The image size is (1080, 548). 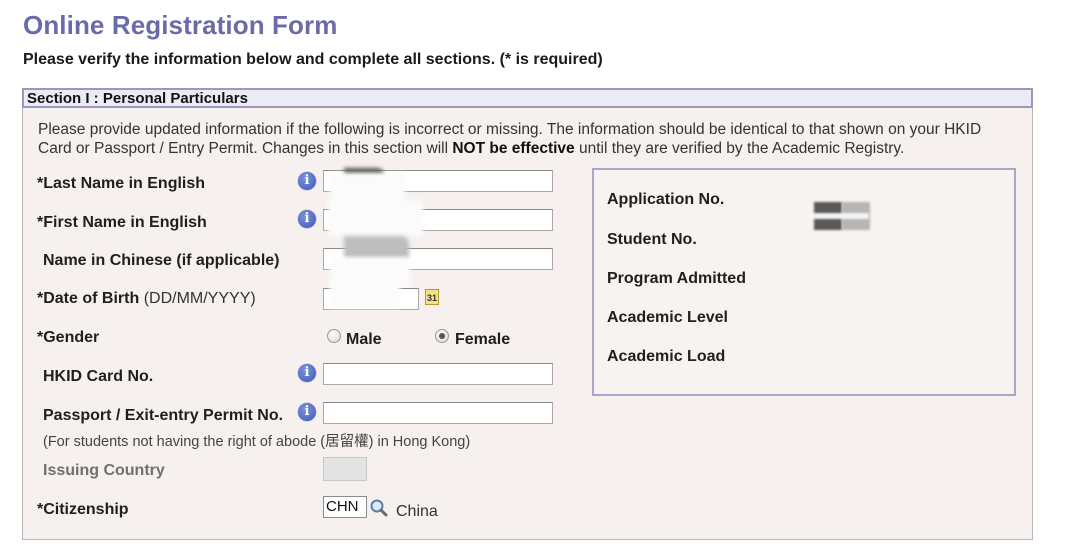 What do you see at coordinates (442, 336) in the screenshot?
I see `gender-female-radio` at bounding box center [442, 336].